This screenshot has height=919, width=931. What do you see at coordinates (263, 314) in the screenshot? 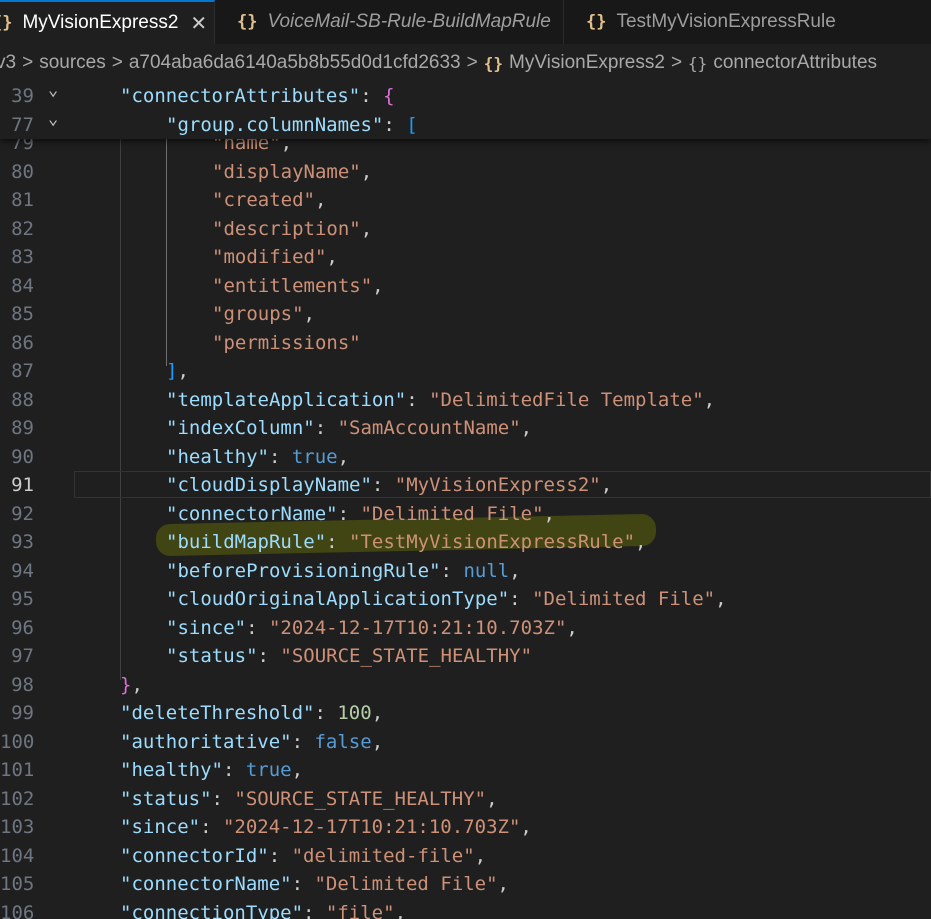
I see `code-text: "groups",` at bounding box center [263, 314].